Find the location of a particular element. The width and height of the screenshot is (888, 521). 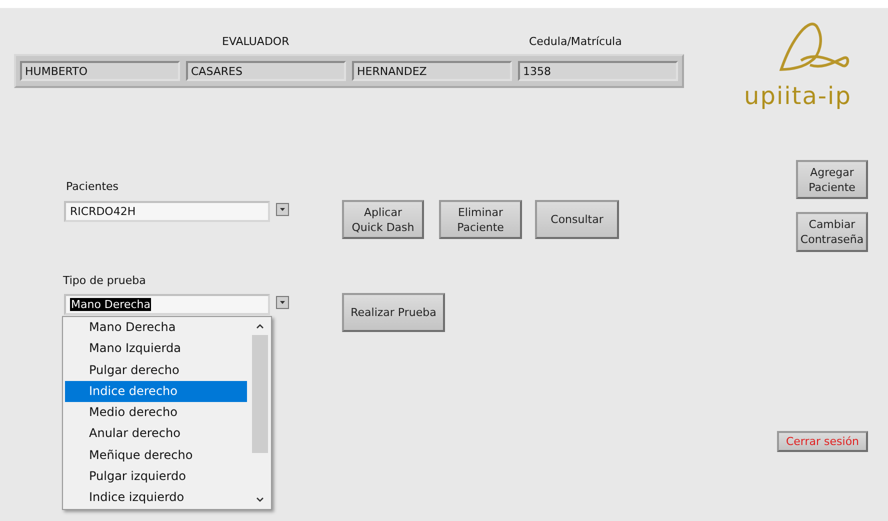

patients-label: Pacientes is located at coordinates (92, 186).